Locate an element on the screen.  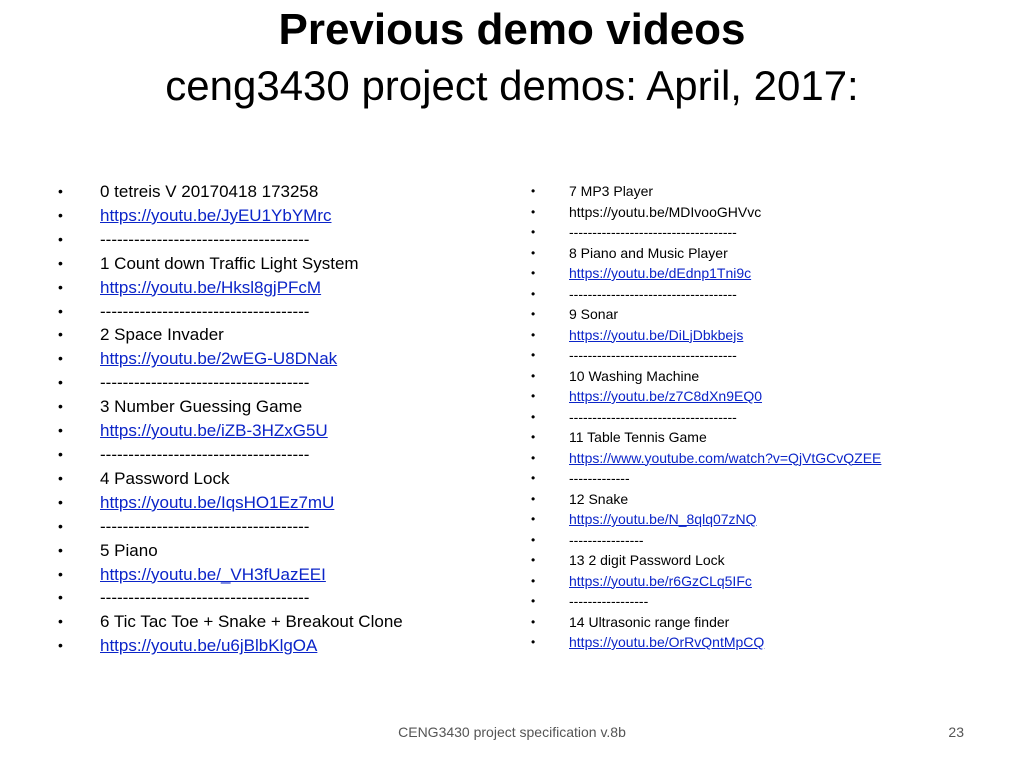
list-item: • 0 tetreis V 20170418 173258 is located at coordinates (278, 192).